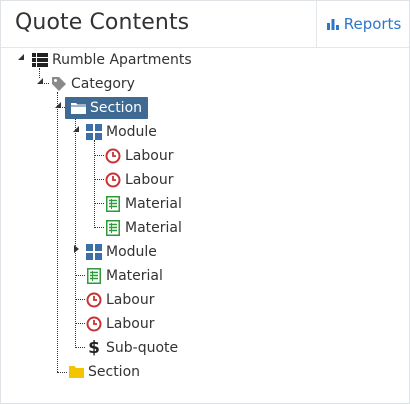  I want to click on tree-node-label: Category, so click(103, 84).